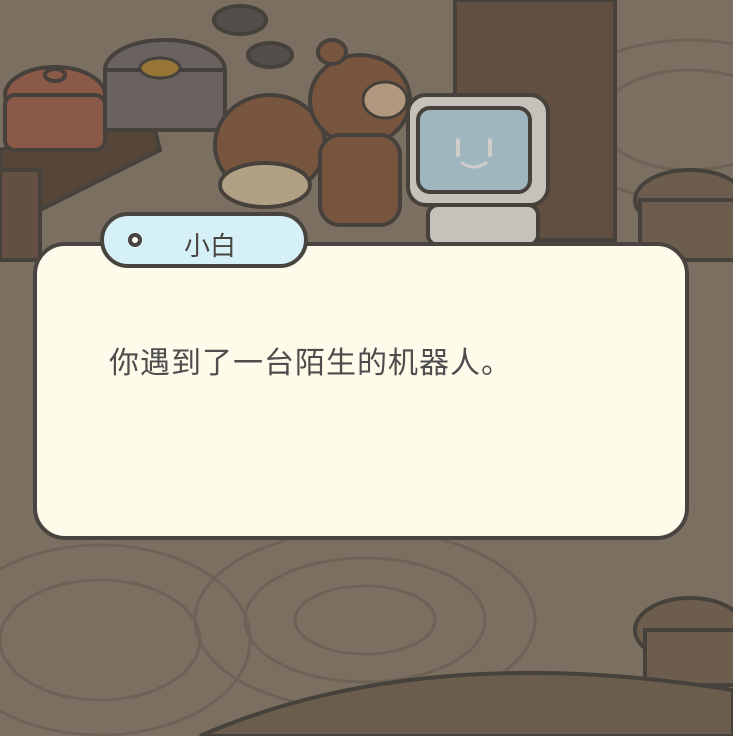 The height and width of the screenshot is (736, 733). I want to click on speaker-name-tag: 小白, so click(204, 240).